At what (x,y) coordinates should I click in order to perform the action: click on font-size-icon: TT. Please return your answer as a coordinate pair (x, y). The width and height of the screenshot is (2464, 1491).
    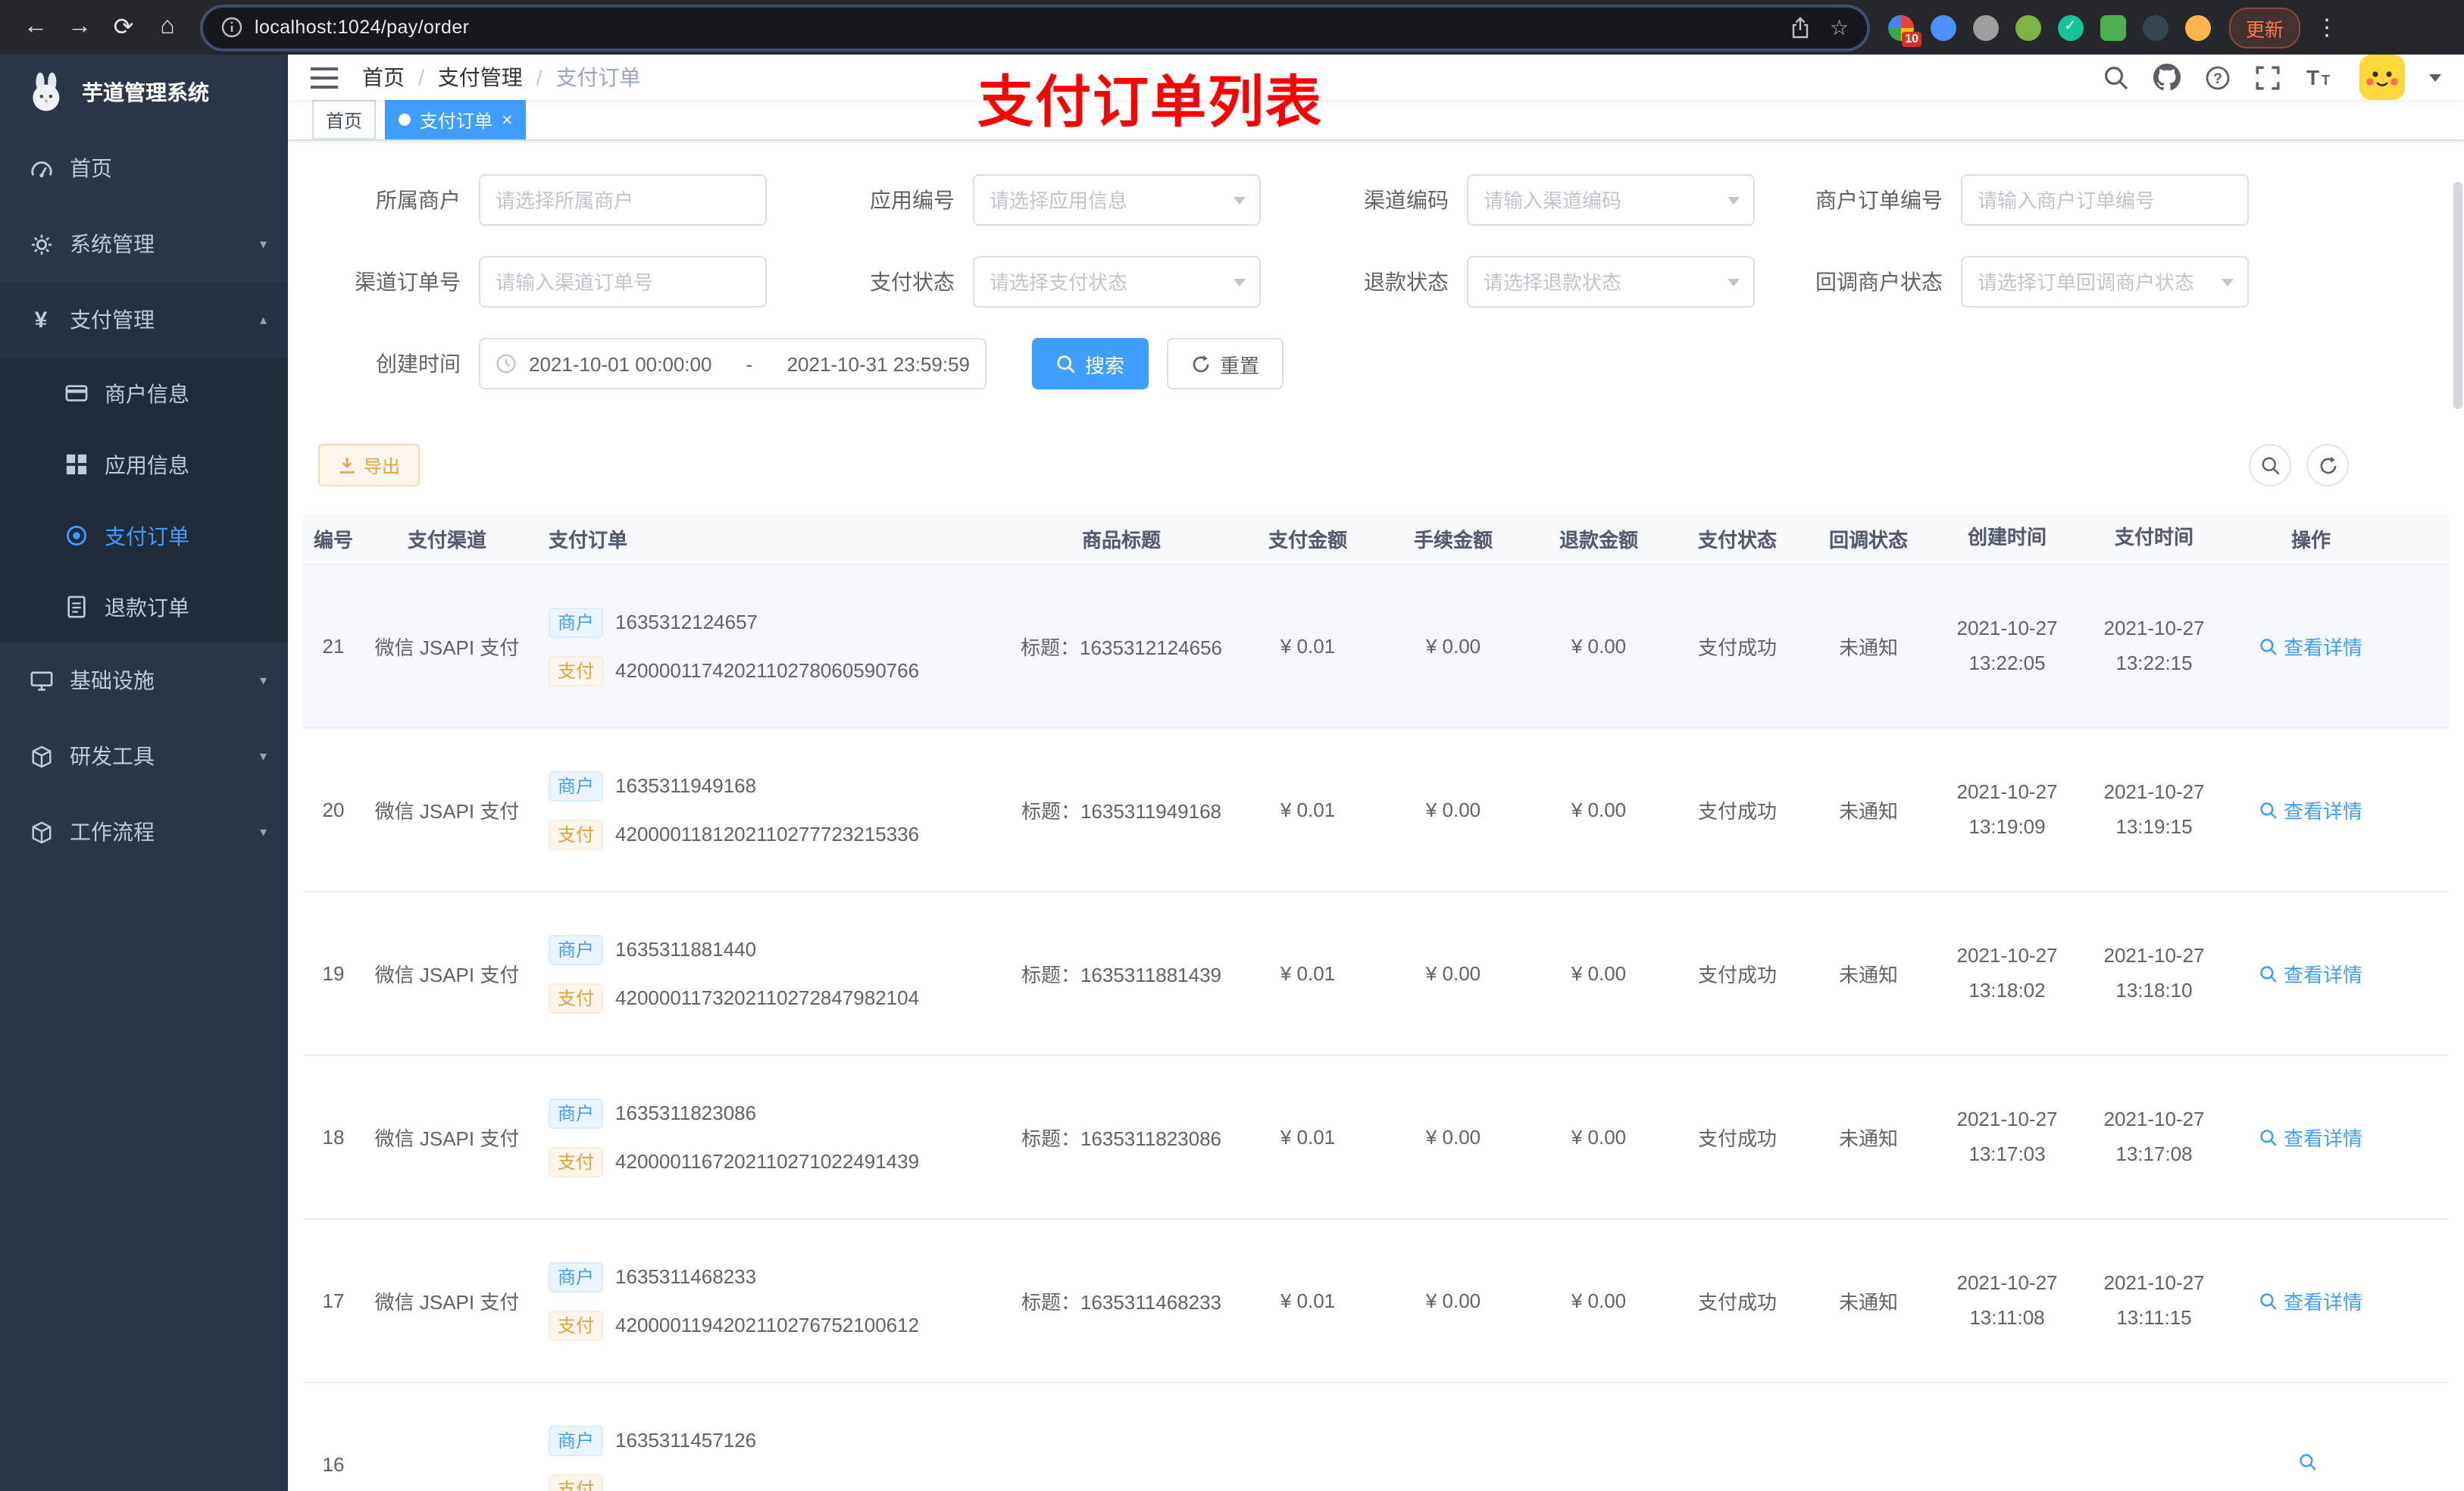
    Looking at the image, I should click on (2320, 77).